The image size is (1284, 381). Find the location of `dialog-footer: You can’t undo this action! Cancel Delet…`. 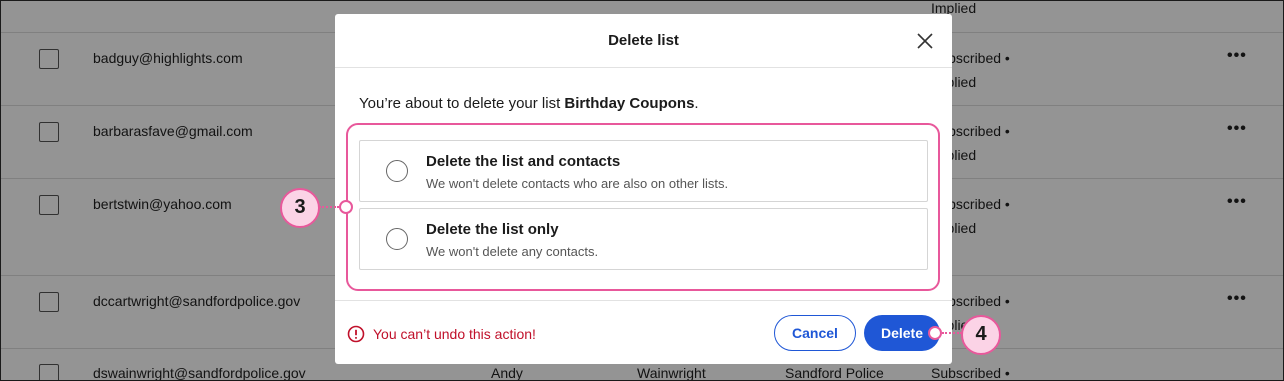

dialog-footer: You can’t undo this action! Cancel Delet… is located at coordinates (643, 332).